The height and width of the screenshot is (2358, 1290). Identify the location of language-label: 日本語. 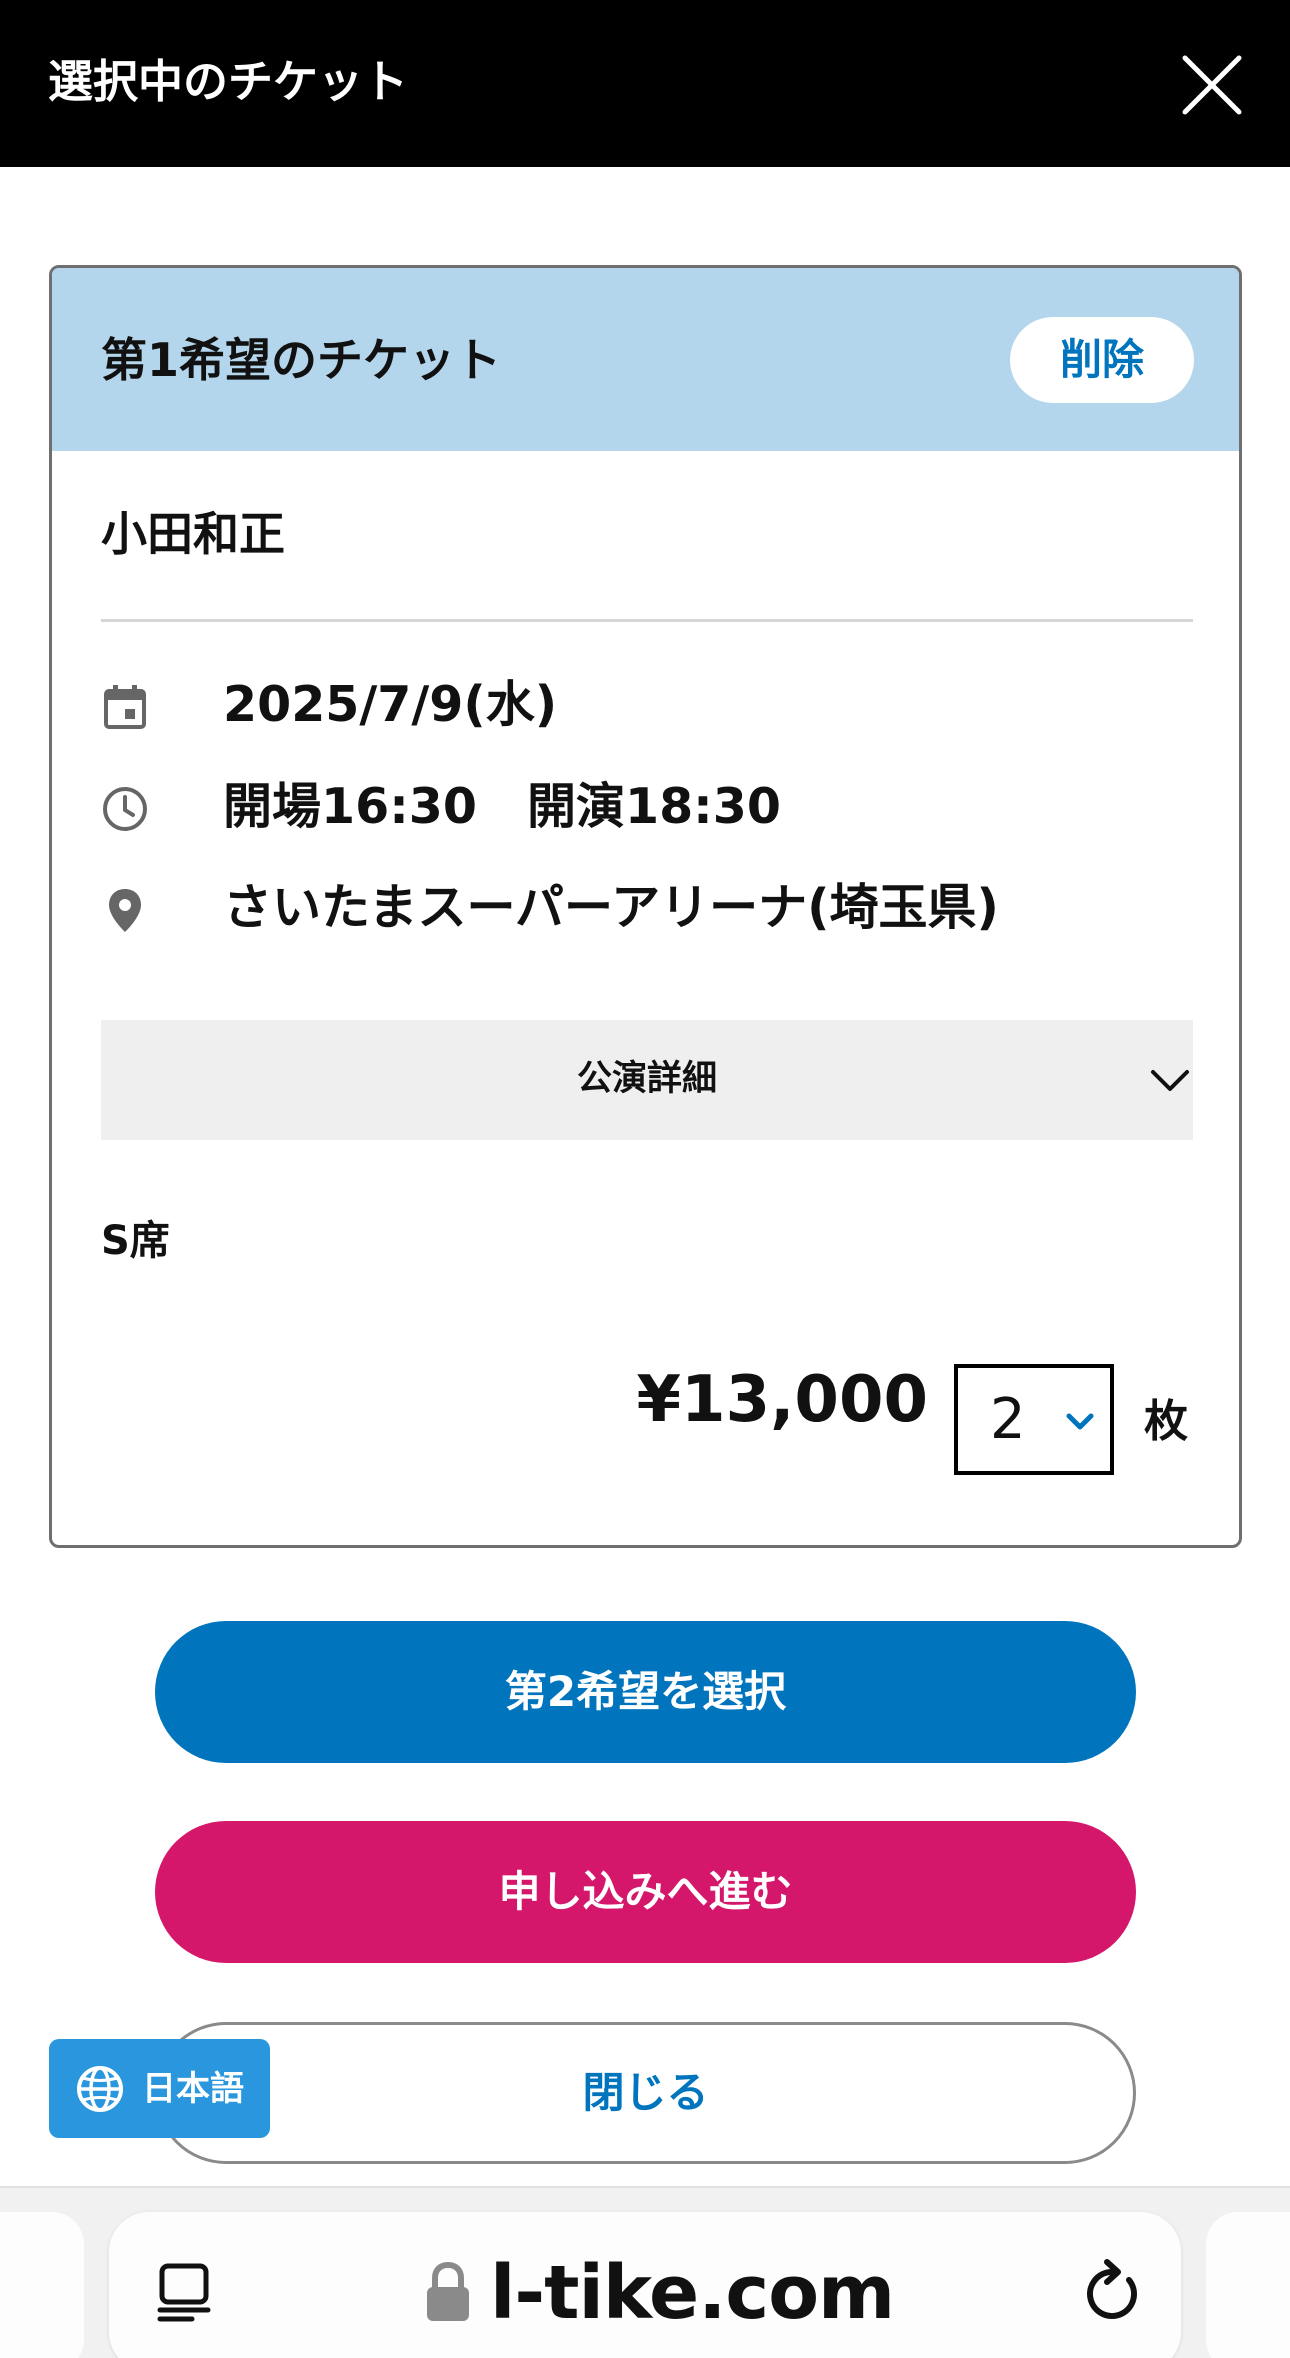
(193, 2089).